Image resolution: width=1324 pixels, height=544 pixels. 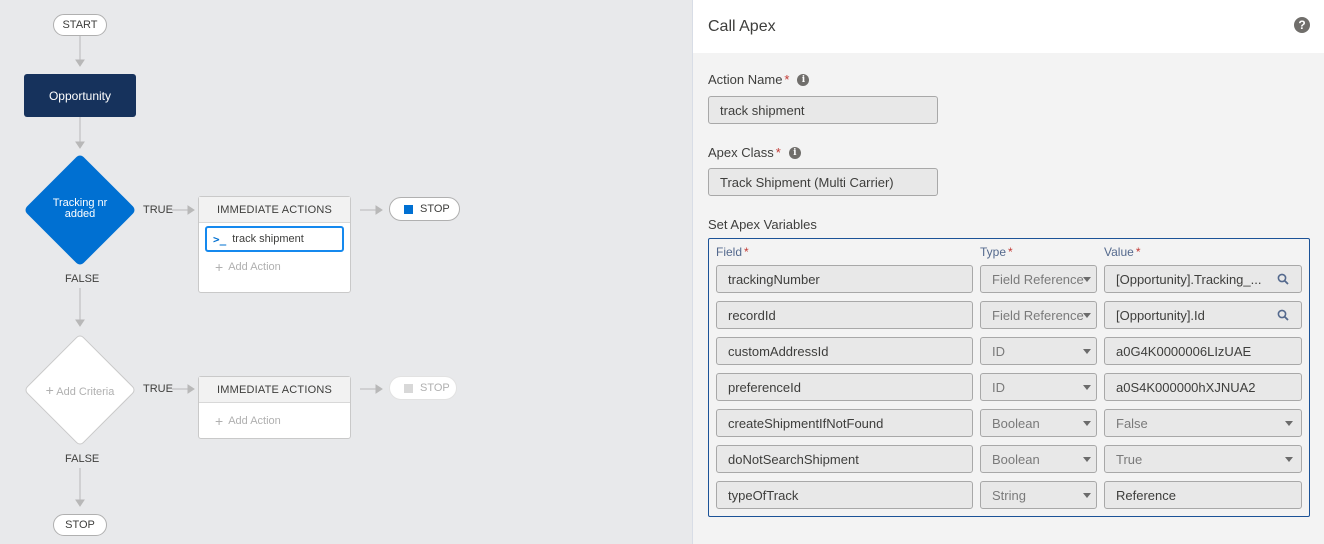 What do you see at coordinates (80, 525) in the screenshot?
I see `end-stop-node: STOP` at bounding box center [80, 525].